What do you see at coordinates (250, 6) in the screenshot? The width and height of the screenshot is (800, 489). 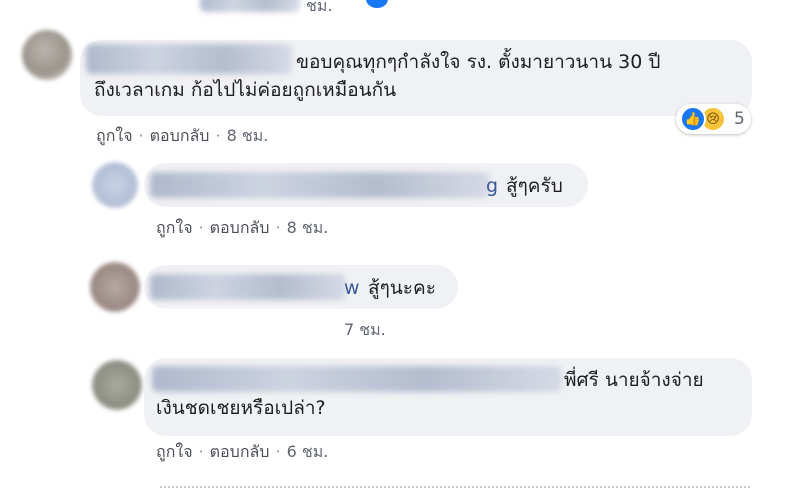 I see `top-blurred-name` at bounding box center [250, 6].